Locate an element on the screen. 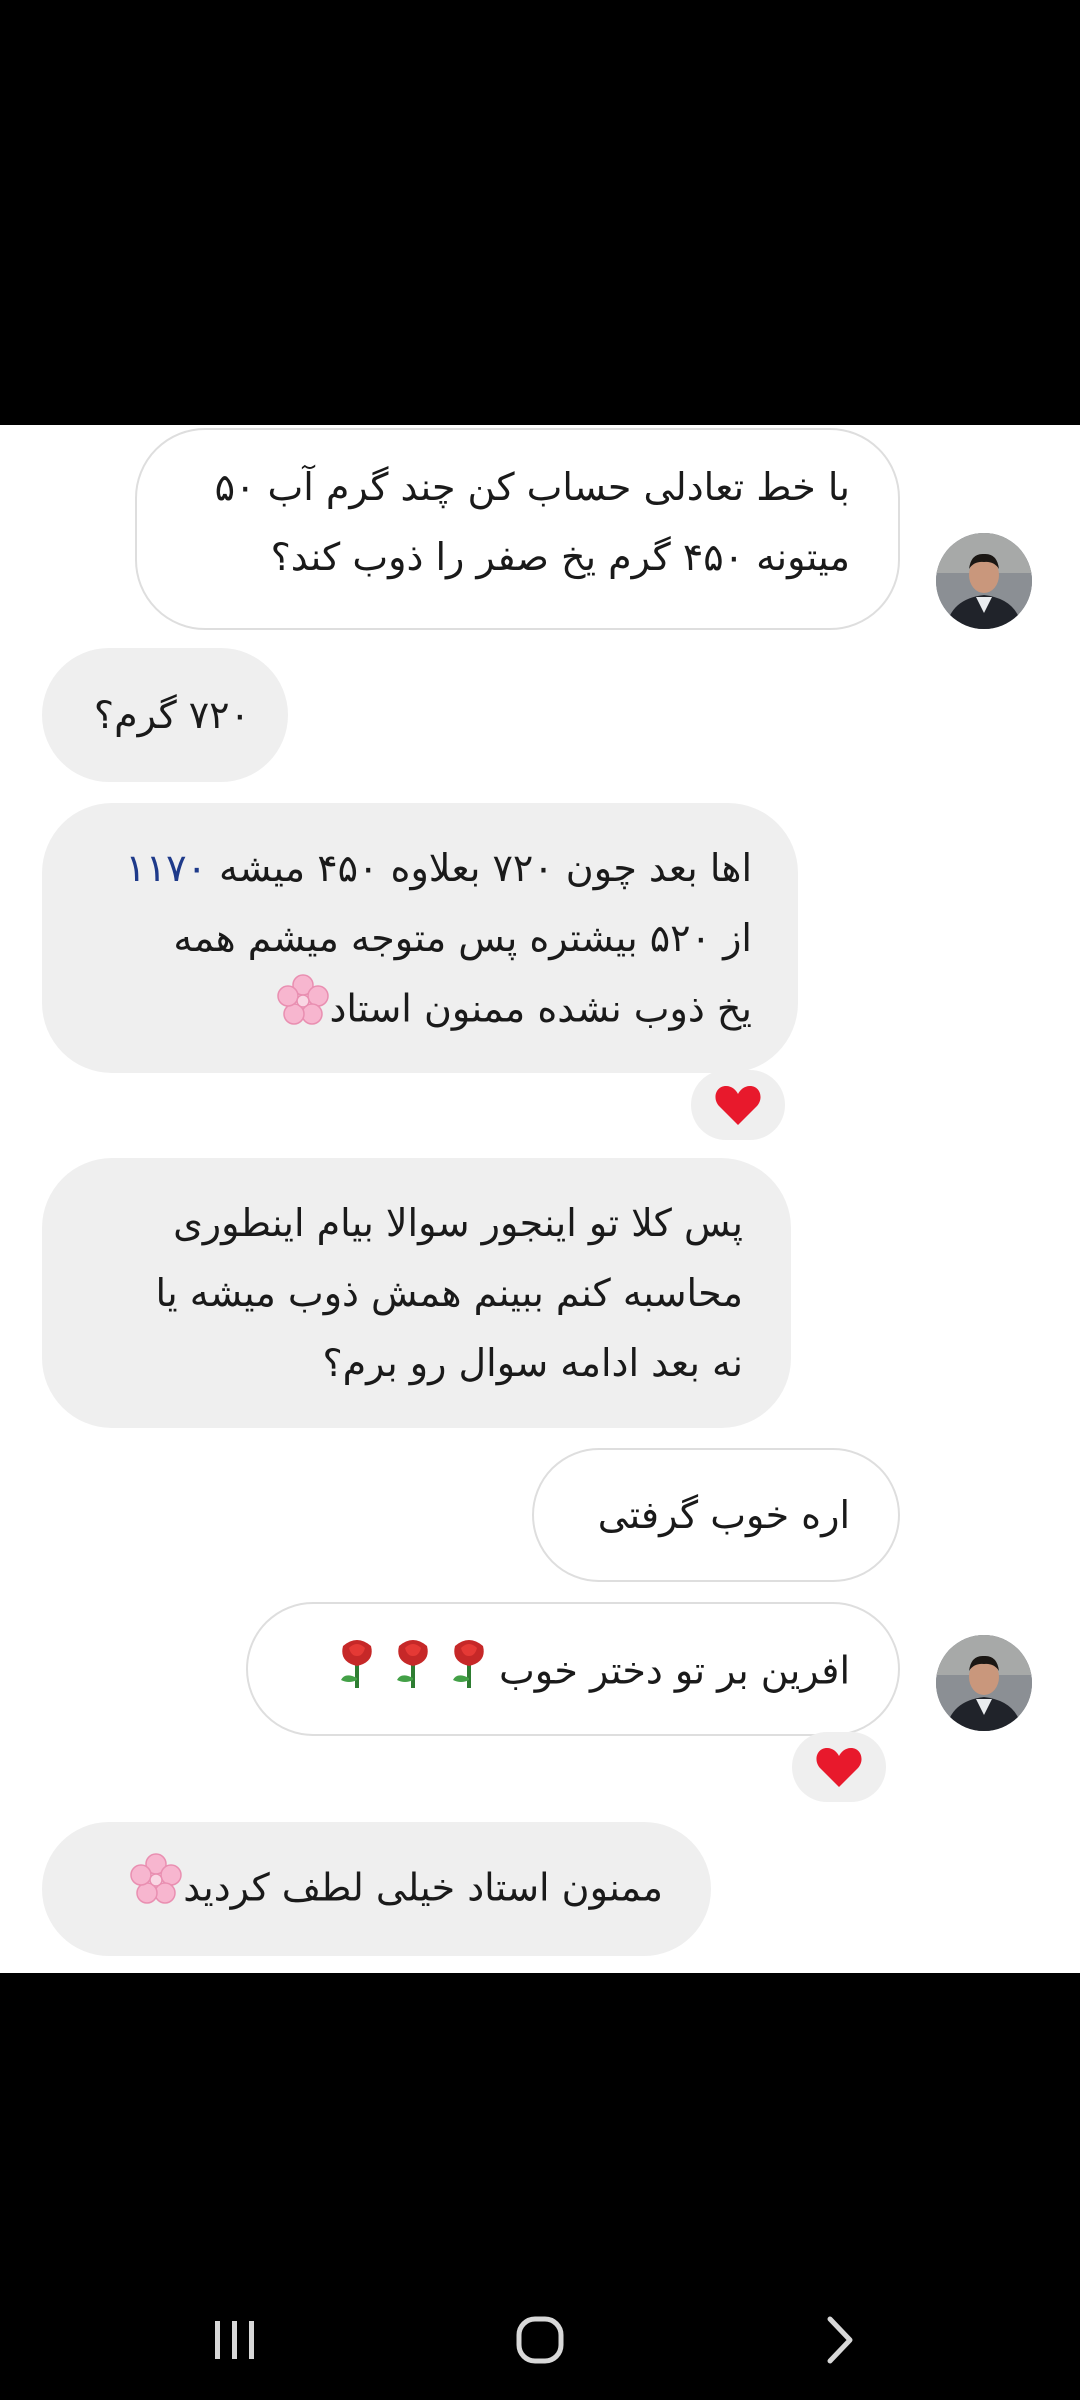  message-6-reaction is located at coordinates (839, 1767).